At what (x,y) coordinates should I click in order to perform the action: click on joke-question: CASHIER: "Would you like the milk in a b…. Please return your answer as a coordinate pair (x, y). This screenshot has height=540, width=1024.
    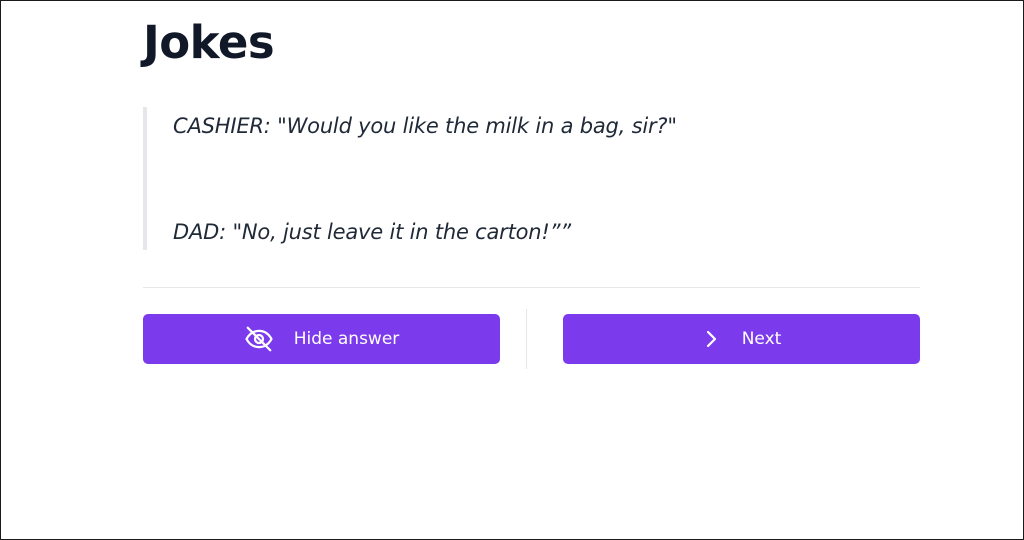
    Looking at the image, I should click on (425, 126).